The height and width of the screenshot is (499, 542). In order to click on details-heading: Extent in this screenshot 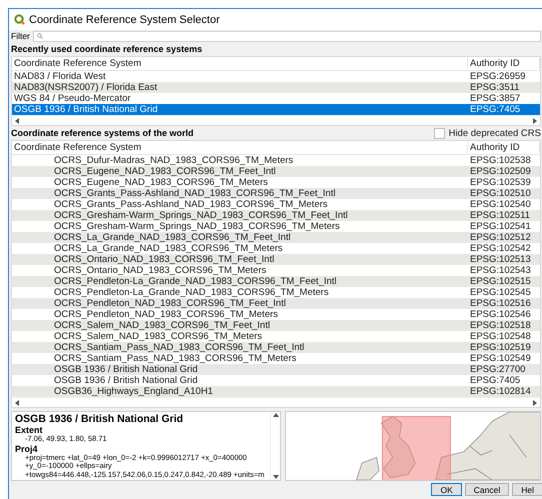, I will do `click(29, 430)`.